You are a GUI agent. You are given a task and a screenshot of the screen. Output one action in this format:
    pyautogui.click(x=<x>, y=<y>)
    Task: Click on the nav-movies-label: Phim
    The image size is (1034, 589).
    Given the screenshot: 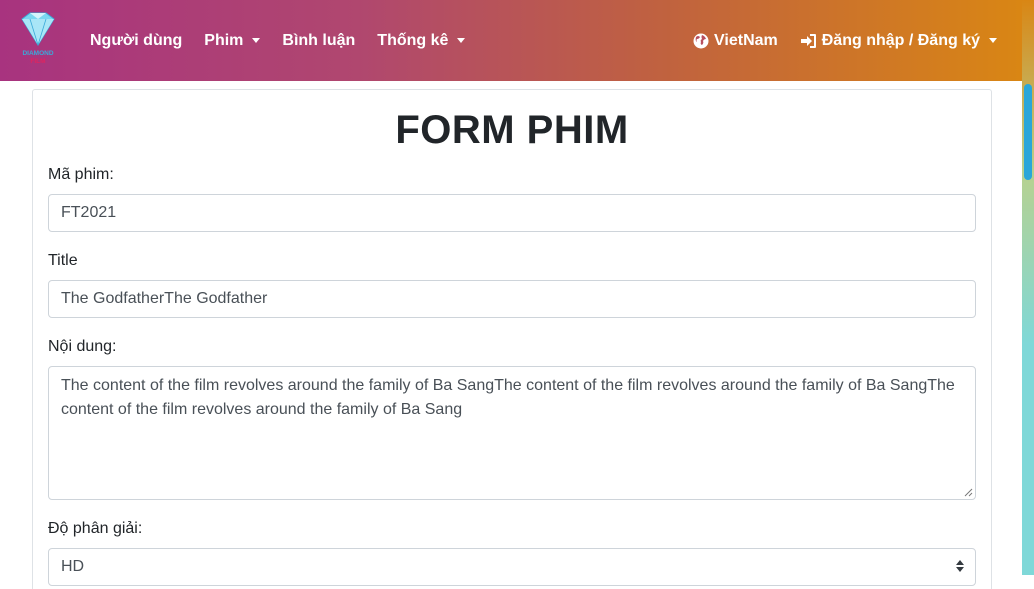 What is the action you would take?
    pyautogui.click(x=224, y=40)
    